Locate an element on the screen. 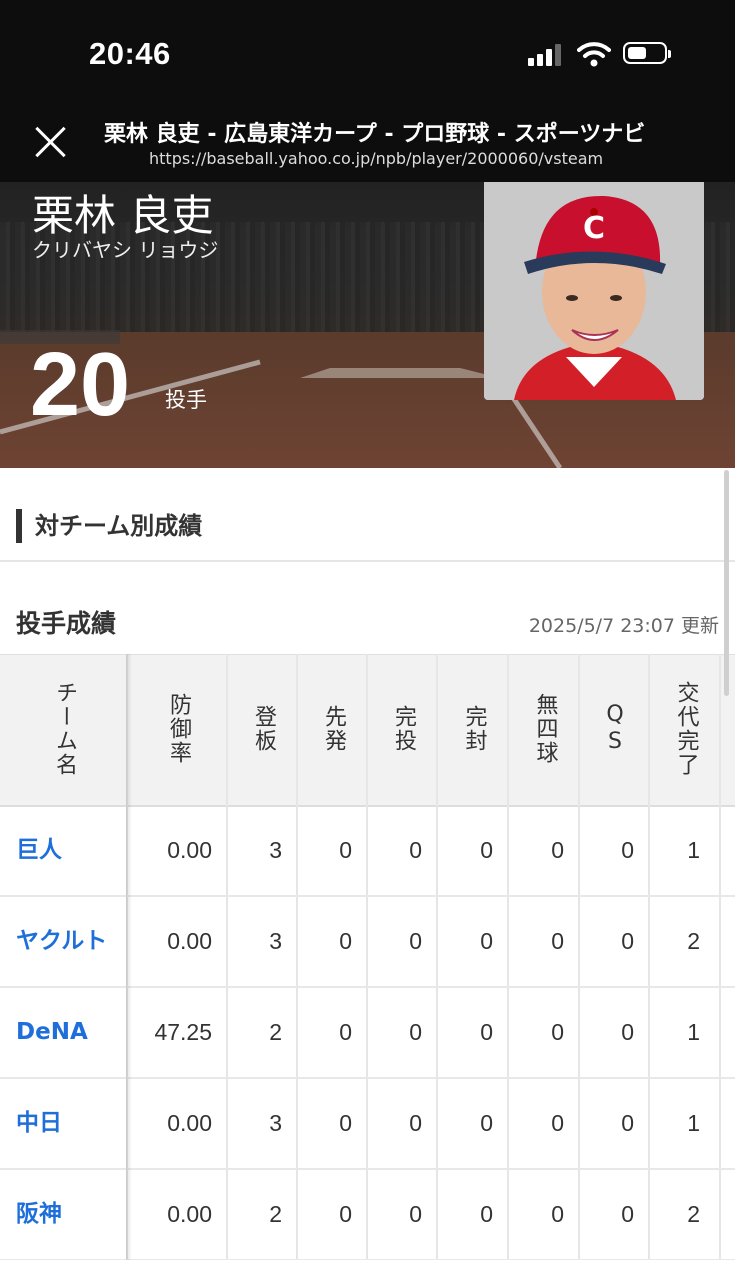 The width and height of the screenshot is (735, 1280). header-games: 登板 is located at coordinates (263, 729).